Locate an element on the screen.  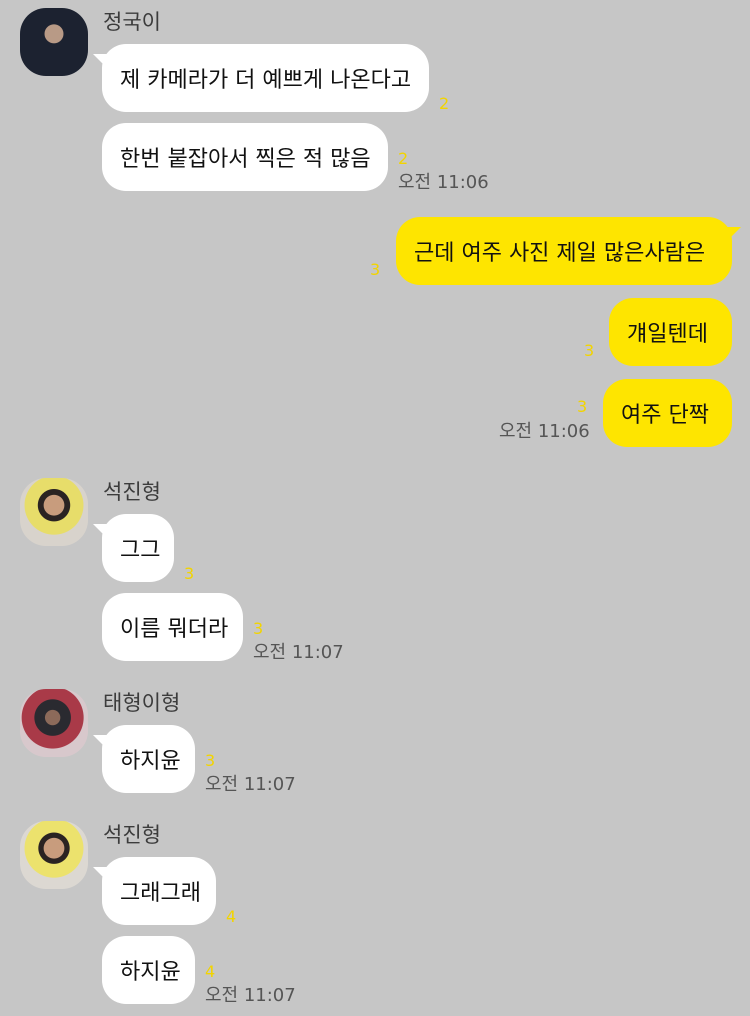
message-bubble: 이름 뭐더라 is located at coordinates (172, 627).